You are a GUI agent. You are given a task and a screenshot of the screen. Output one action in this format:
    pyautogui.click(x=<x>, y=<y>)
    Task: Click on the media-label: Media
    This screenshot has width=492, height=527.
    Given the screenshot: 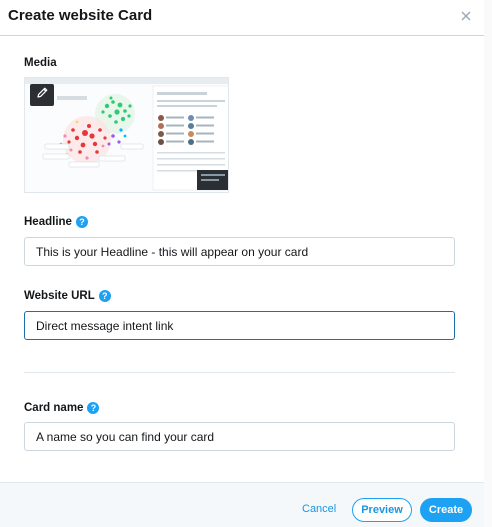 What is the action you would take?
    pyautogui.click(x=40, y=63)
    